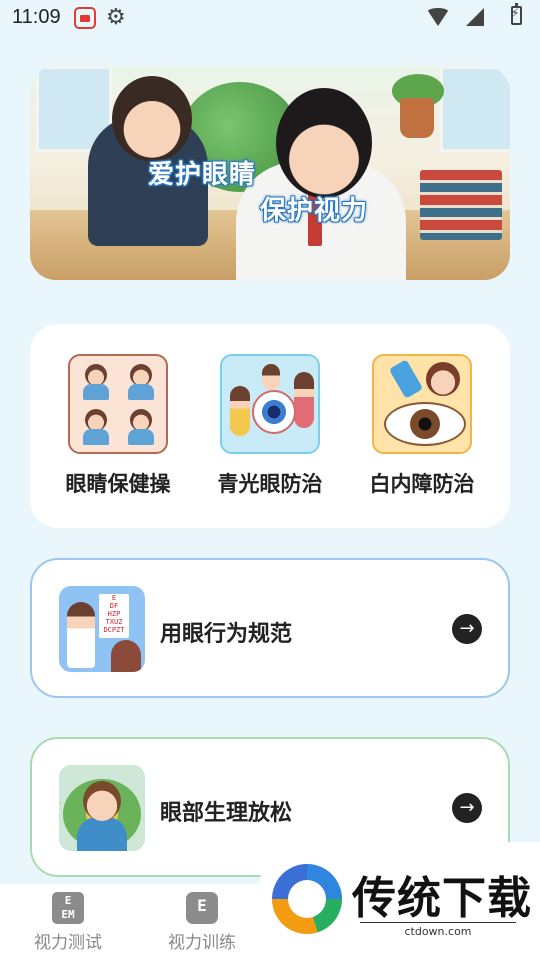  Describe the element at coordinates (152, 119) in the screenshot. I see `banner-girl-head-illustration` at that location.